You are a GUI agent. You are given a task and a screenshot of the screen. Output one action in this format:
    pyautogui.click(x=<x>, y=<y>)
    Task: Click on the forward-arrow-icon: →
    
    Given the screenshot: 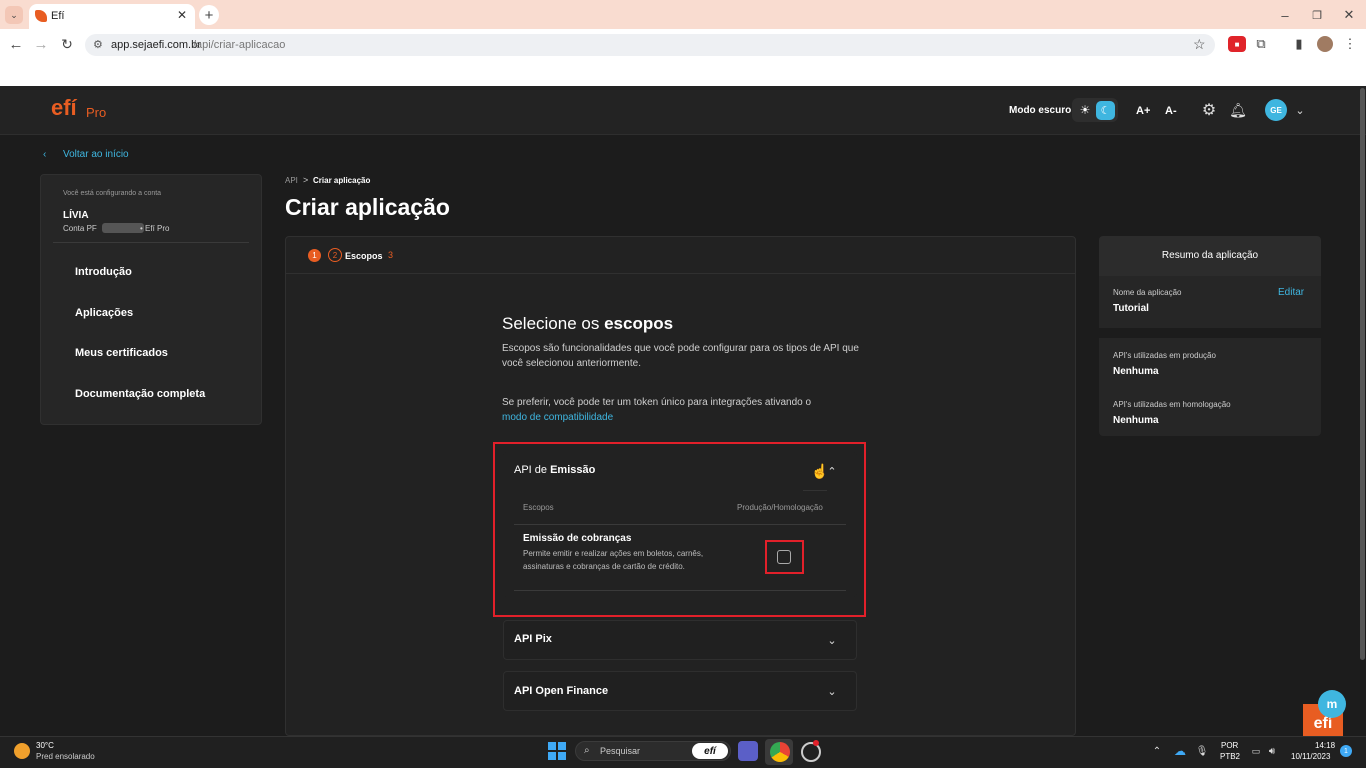 What is the action you would take?
    pyautogui.click(x=41, y=44)
    